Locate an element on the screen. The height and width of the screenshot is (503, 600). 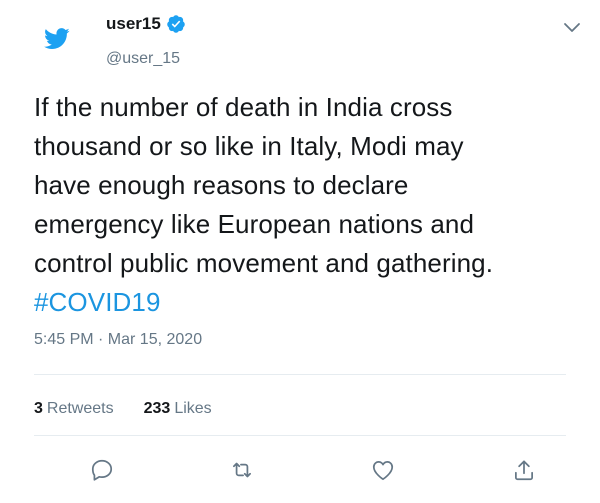
tweet-text-line: thousand or so like in Italy, Modi may is located at coordinates (249, 146).